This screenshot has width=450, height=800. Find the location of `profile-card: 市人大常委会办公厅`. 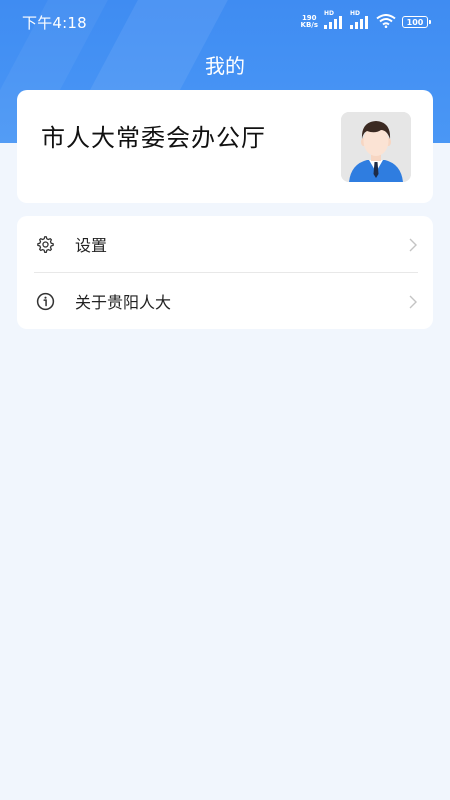

profile-card: 市人大常委会办公厅 is located at coordinates (225, 146).